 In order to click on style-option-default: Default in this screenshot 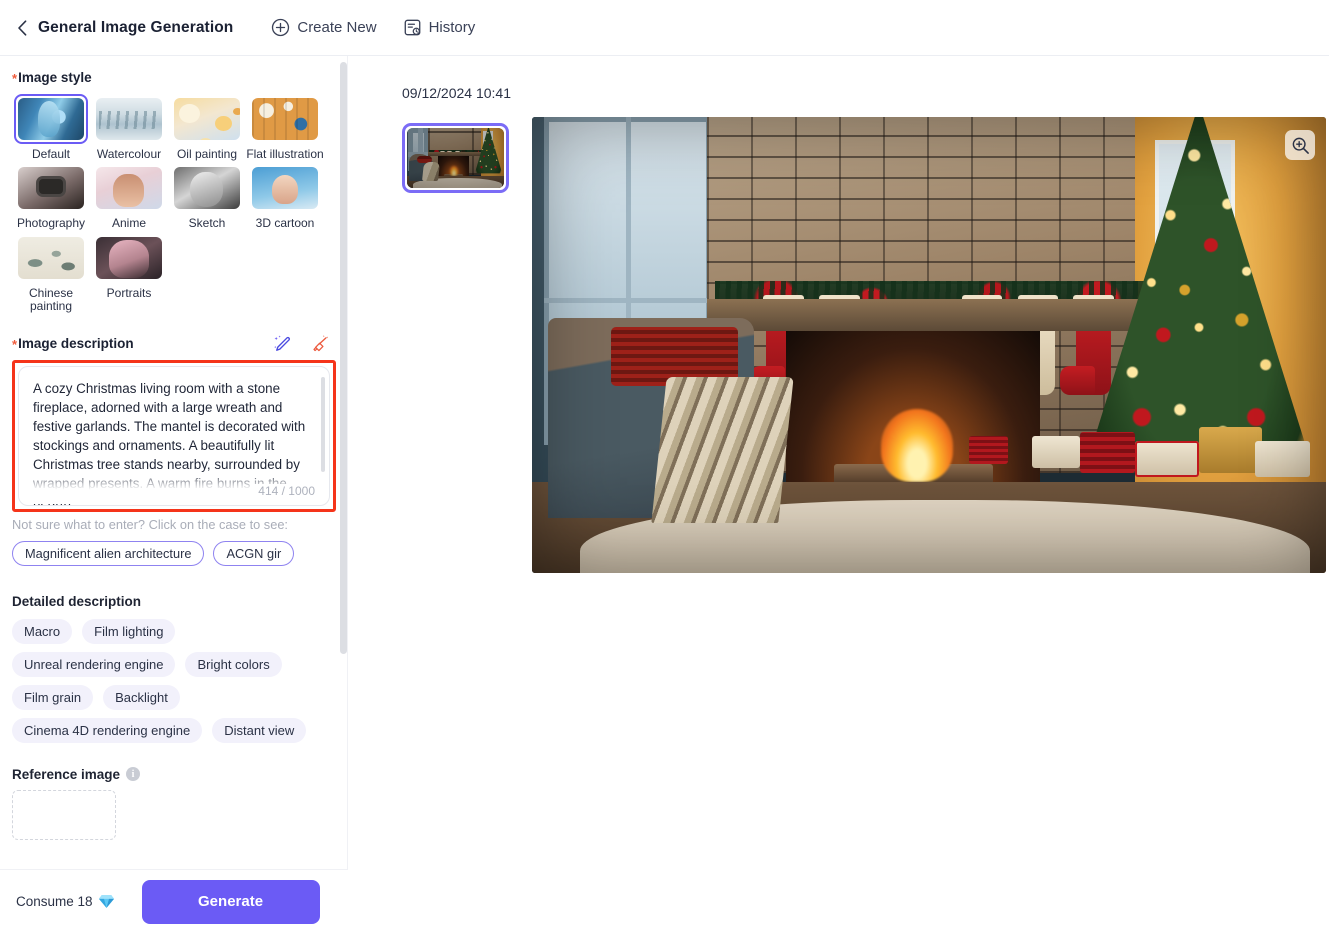, I will do `click(51, 127)`.